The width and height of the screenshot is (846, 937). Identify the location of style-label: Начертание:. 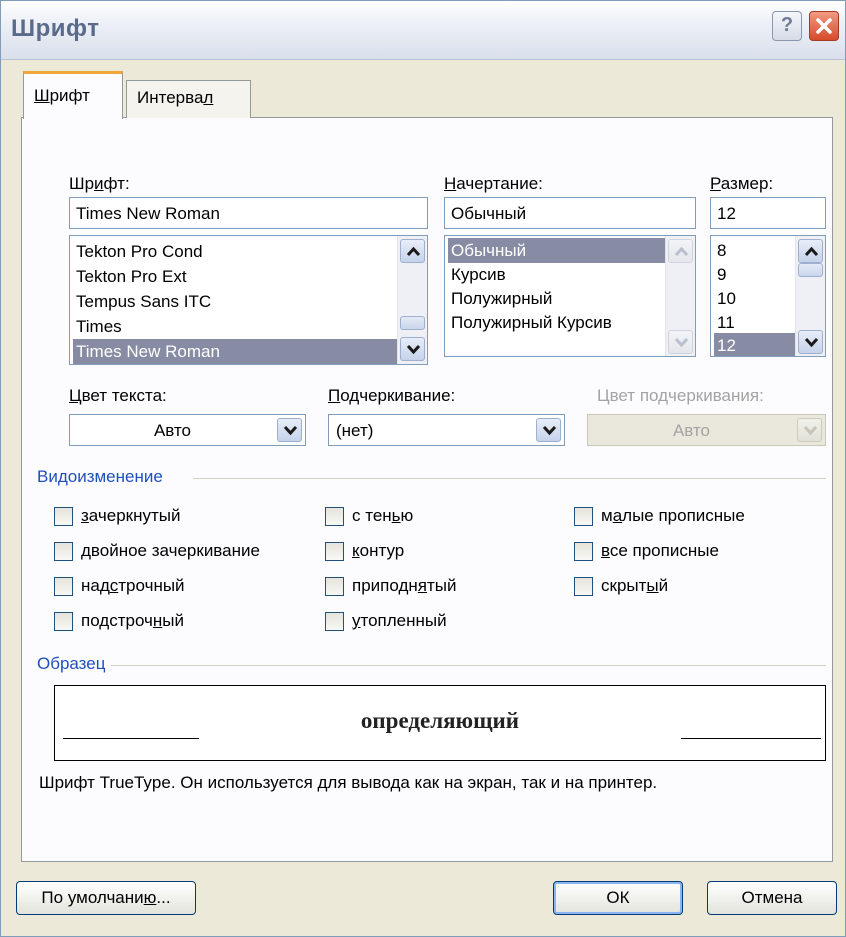
(493, 183).